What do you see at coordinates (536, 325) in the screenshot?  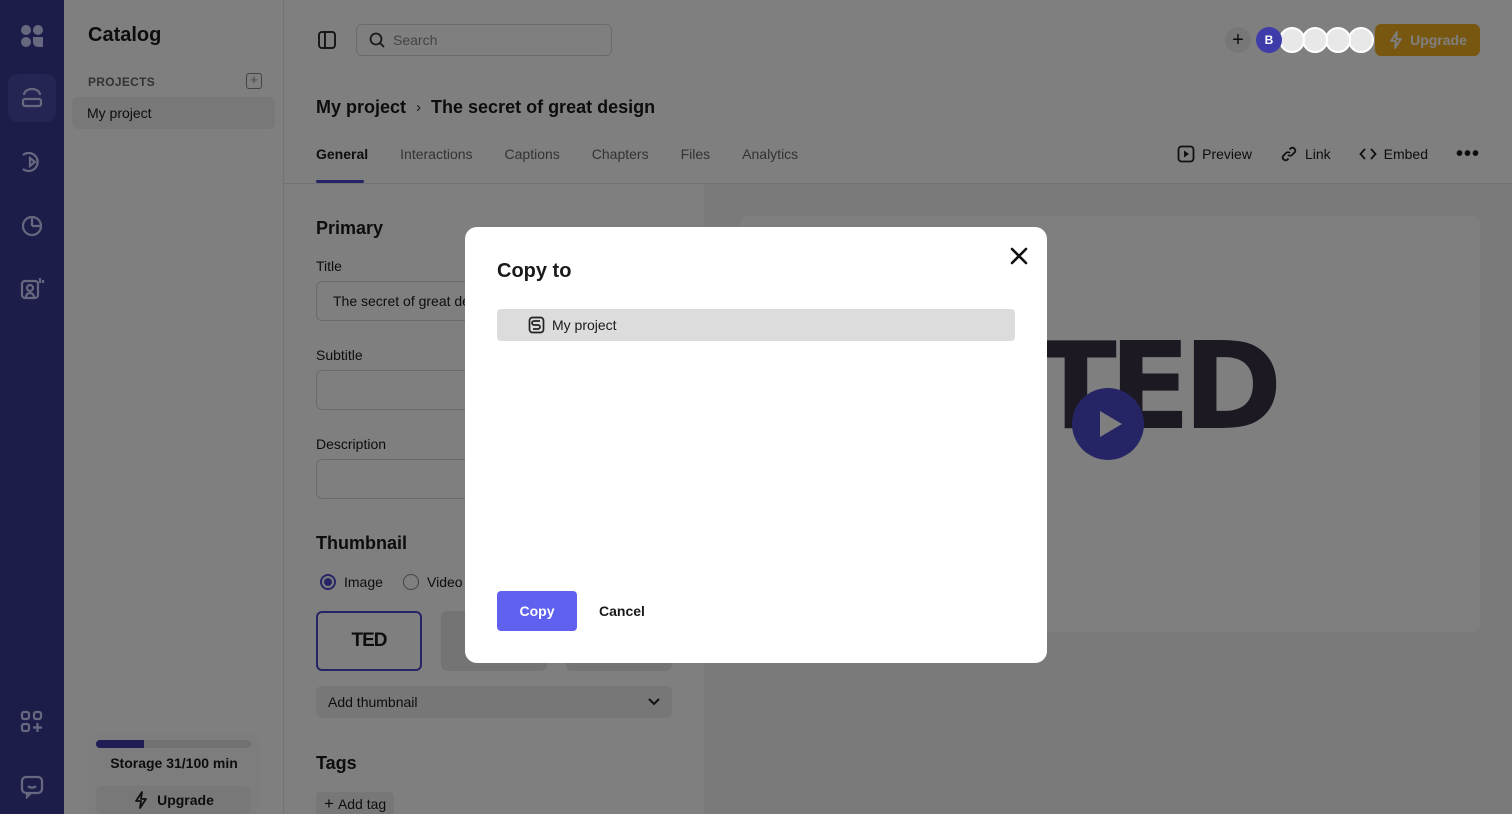 I see `project-icon` at bounding box center [536, 325].